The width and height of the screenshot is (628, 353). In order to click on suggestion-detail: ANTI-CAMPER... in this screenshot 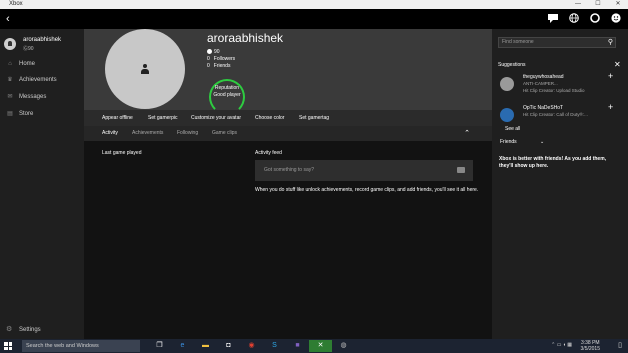, I will do `click(540, 83)`.